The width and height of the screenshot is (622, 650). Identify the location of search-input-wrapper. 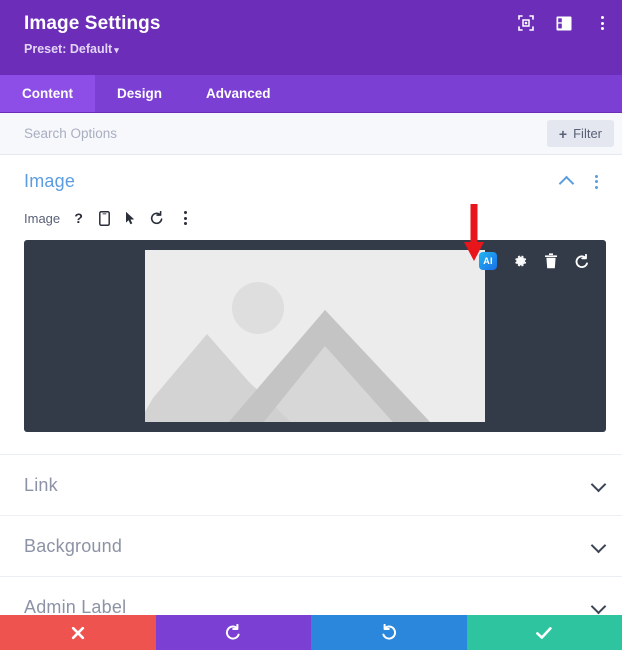
(285, 133).